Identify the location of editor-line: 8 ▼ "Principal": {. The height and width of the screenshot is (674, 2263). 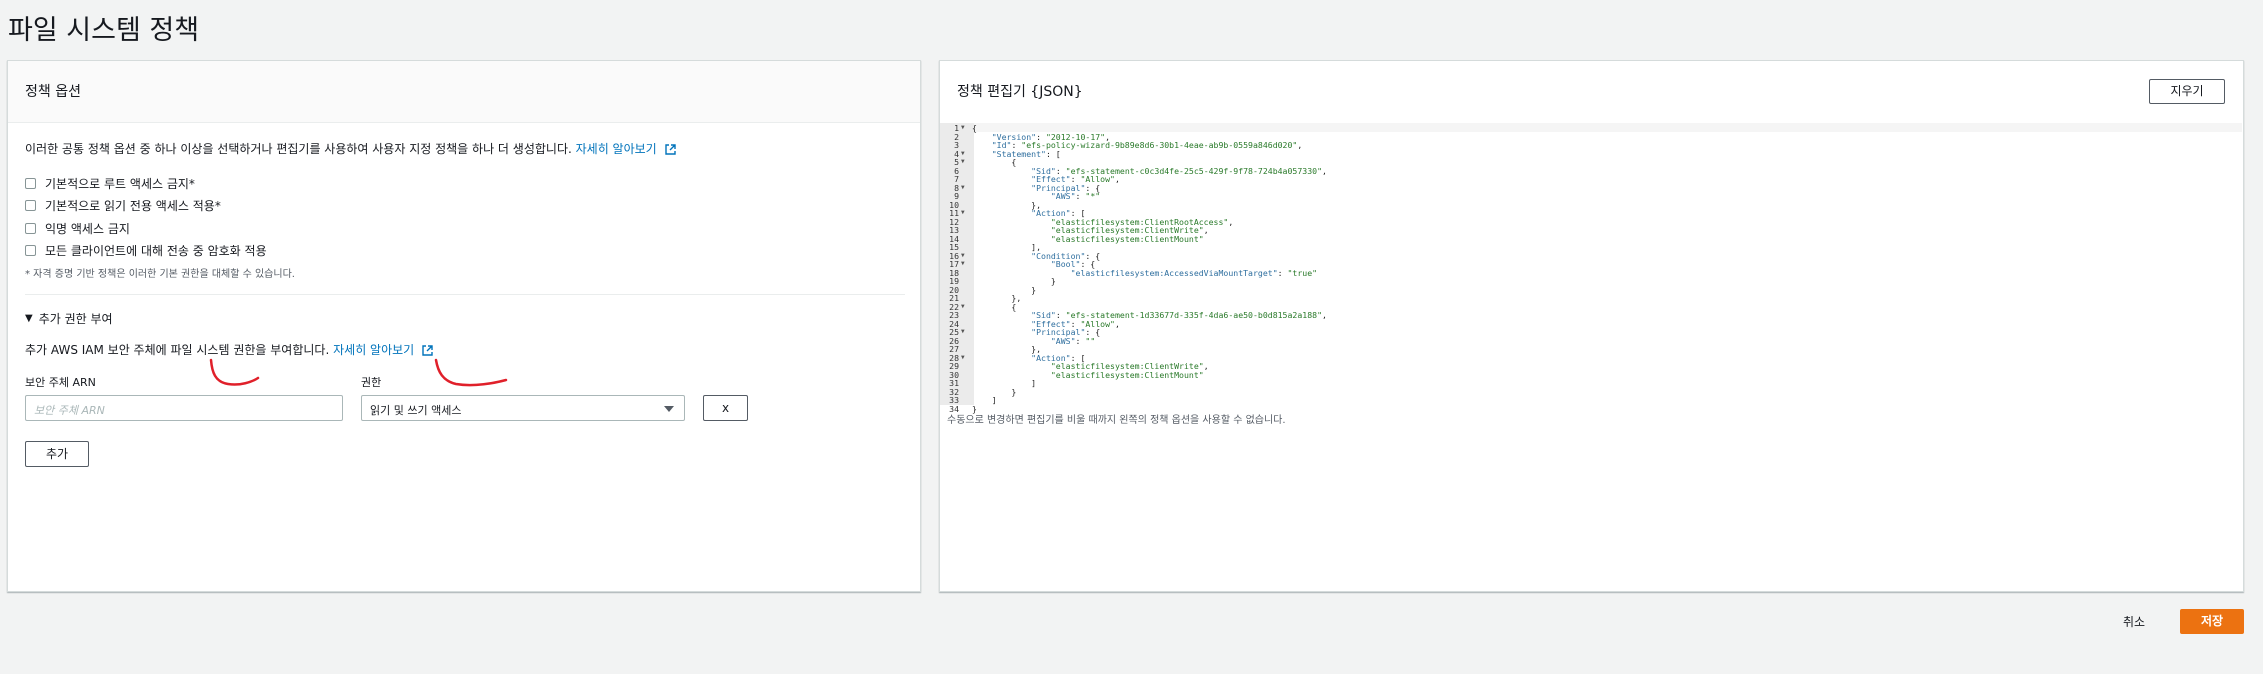
(1585, 188).